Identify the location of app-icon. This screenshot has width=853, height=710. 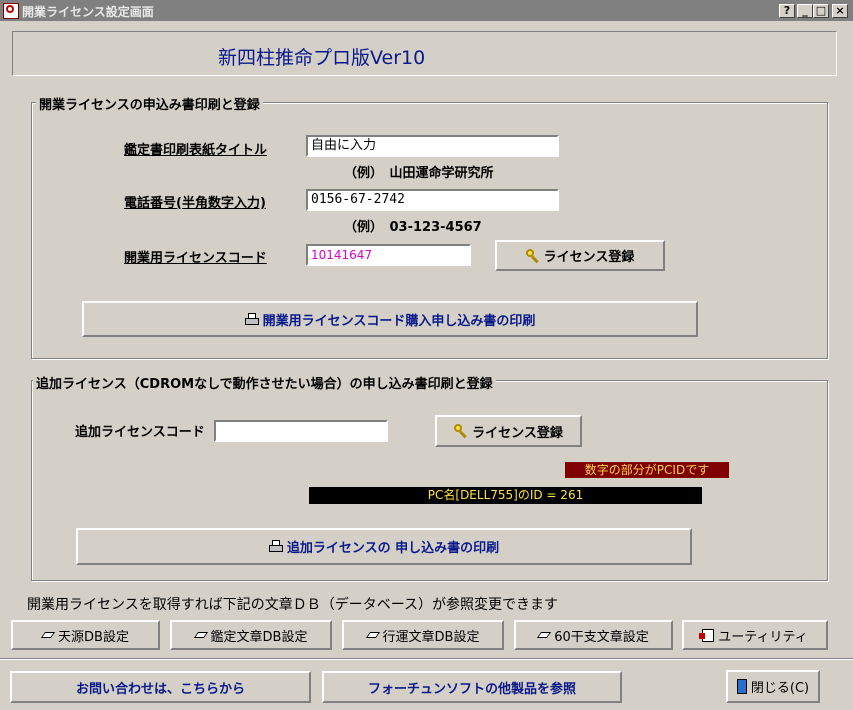
(11, 11).